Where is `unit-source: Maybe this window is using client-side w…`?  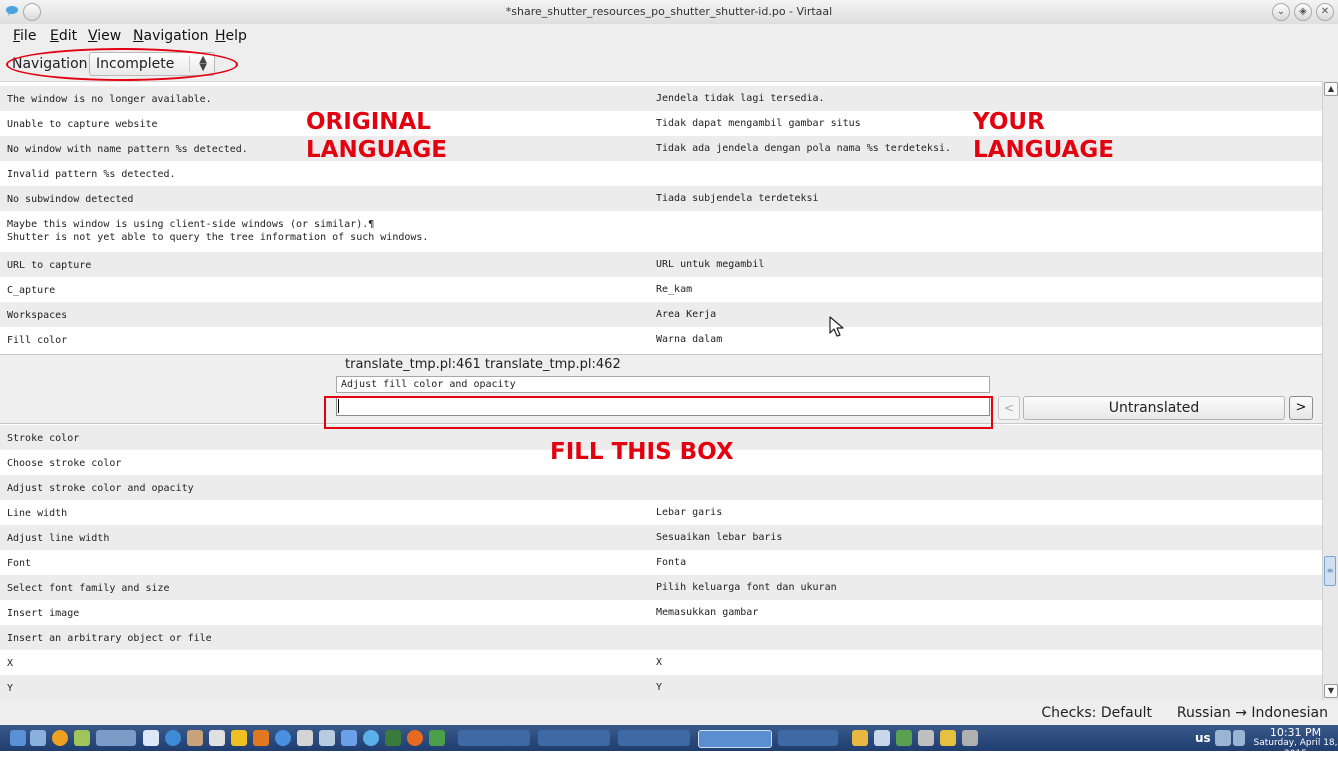
unit-source: Maybe this window is using client-side w… is located at coordinates (218, 231).